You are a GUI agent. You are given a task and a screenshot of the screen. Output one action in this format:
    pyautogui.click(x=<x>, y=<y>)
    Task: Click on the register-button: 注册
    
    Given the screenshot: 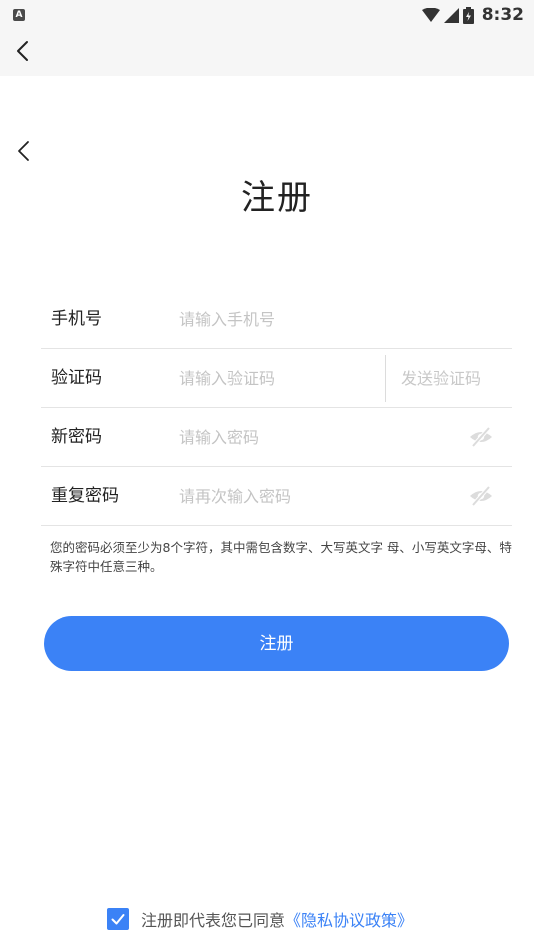 What is the action you would take?
    pyautogui.click(x=276, y=643)
    